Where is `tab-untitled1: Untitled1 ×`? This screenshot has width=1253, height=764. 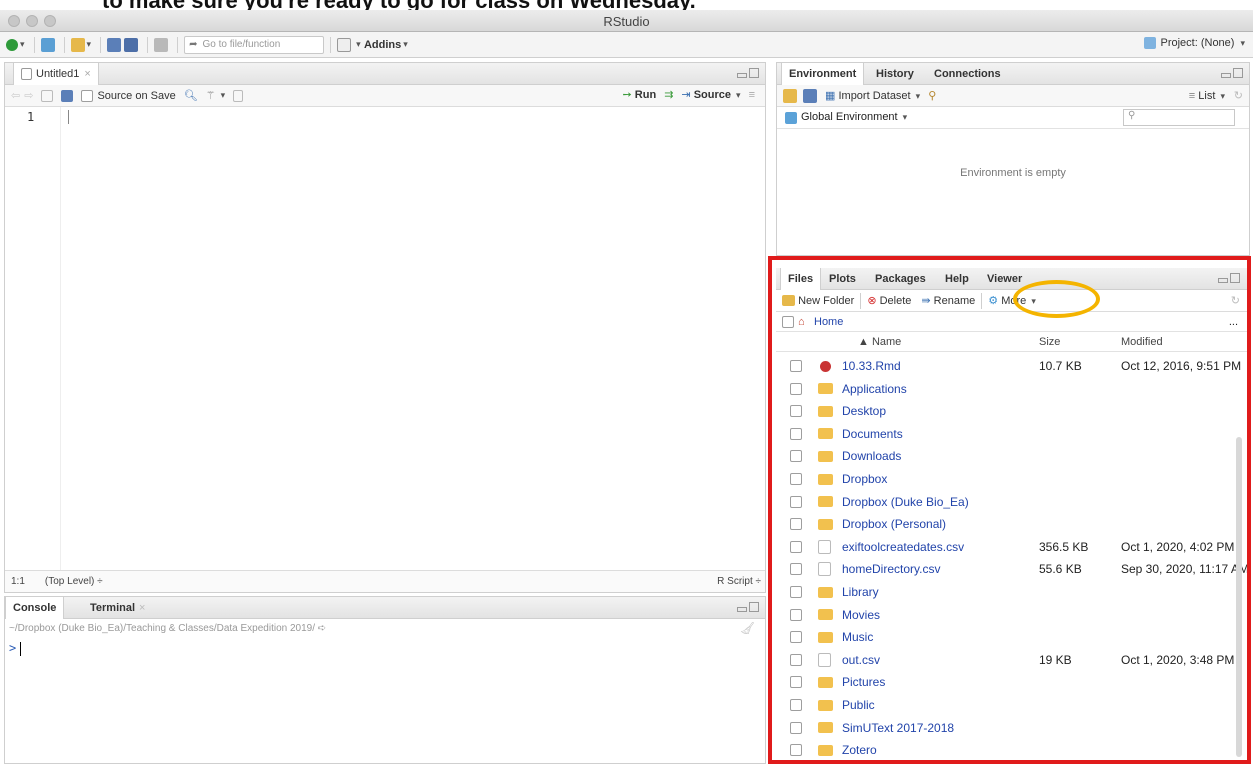 tab-untitled1: Untitled1 × is located at coordinates (56, 74).